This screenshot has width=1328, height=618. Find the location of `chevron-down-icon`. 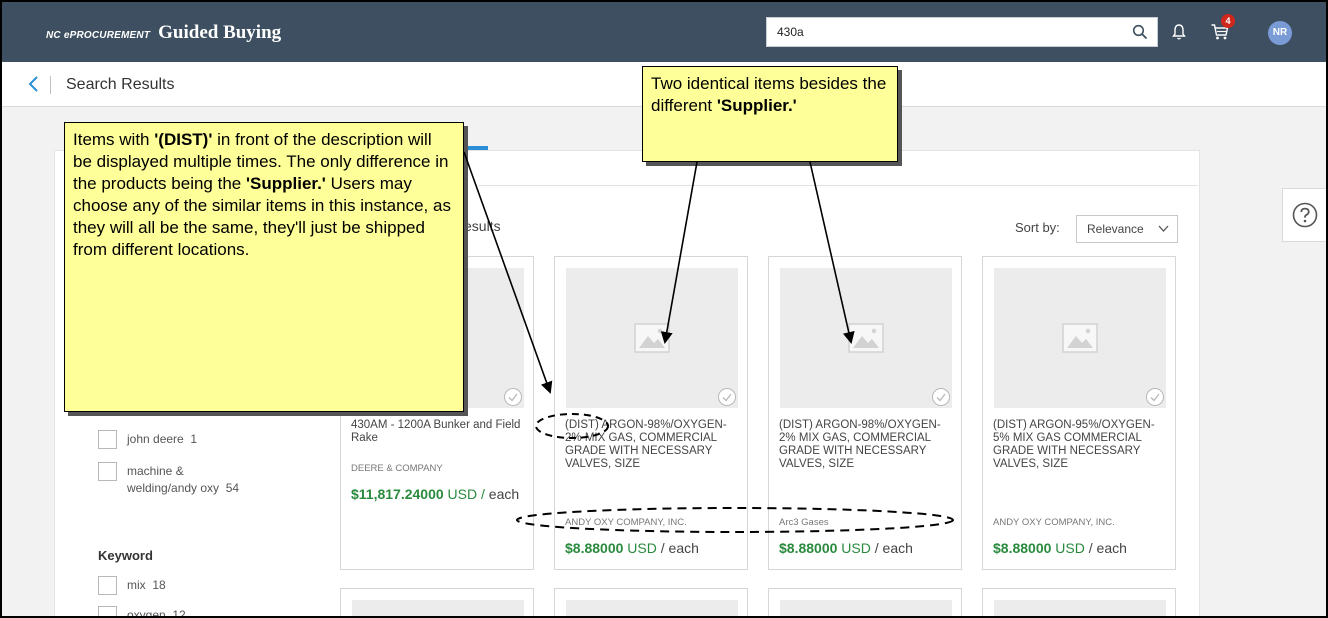

chevron-down-icon is located at coordinates (1163, 228).